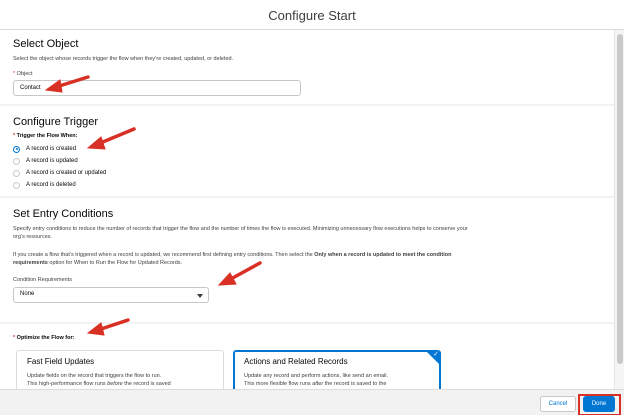 This screenshot has width=624, height=415. What do you see at coordinates (43, 280) in the screenshot?
I see `condition-requirements-label: Condition Requirements` at bounding box center [43, 280].